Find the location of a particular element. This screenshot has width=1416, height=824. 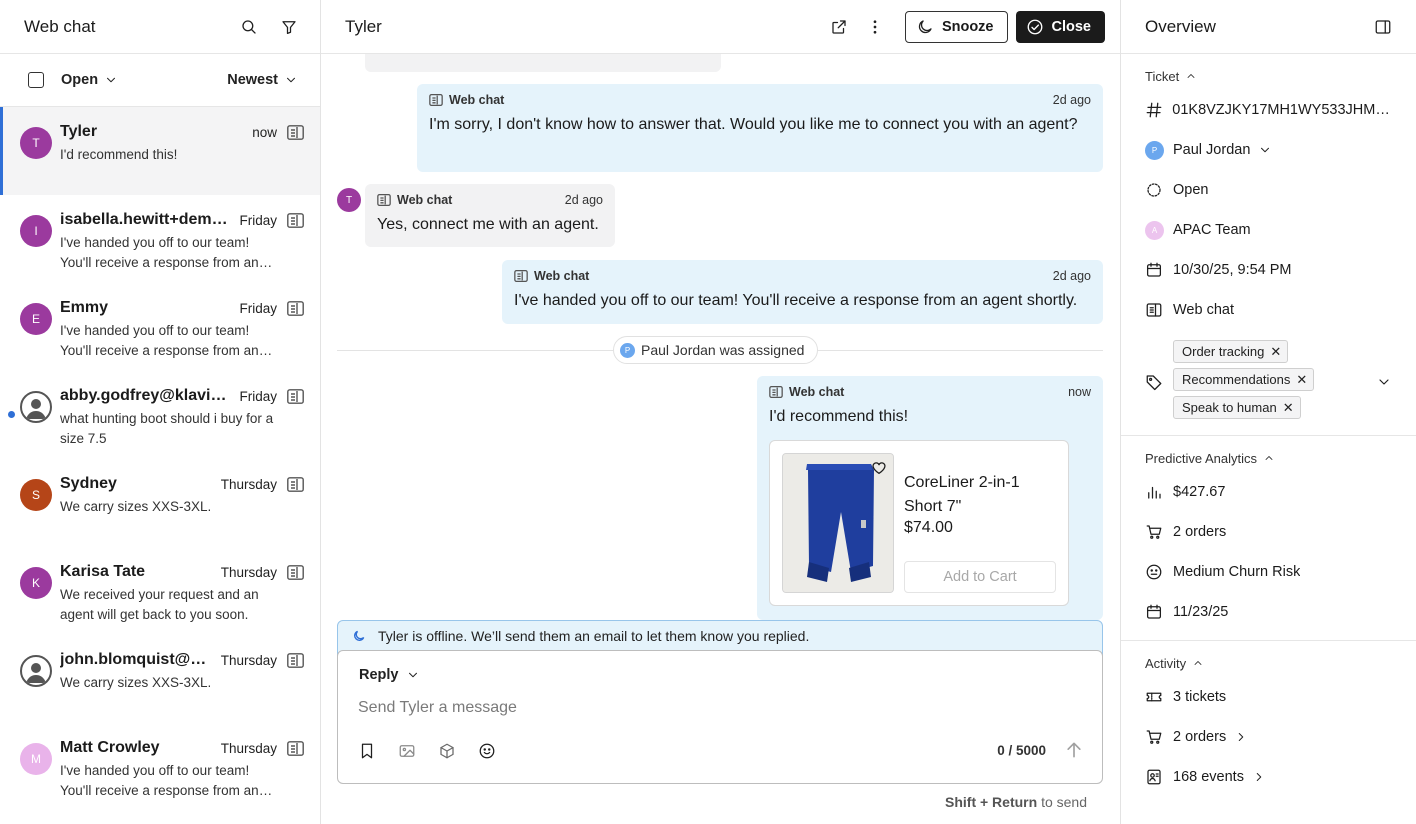

tickets-row: 3 tickets is located at coordinates (1268, 697).